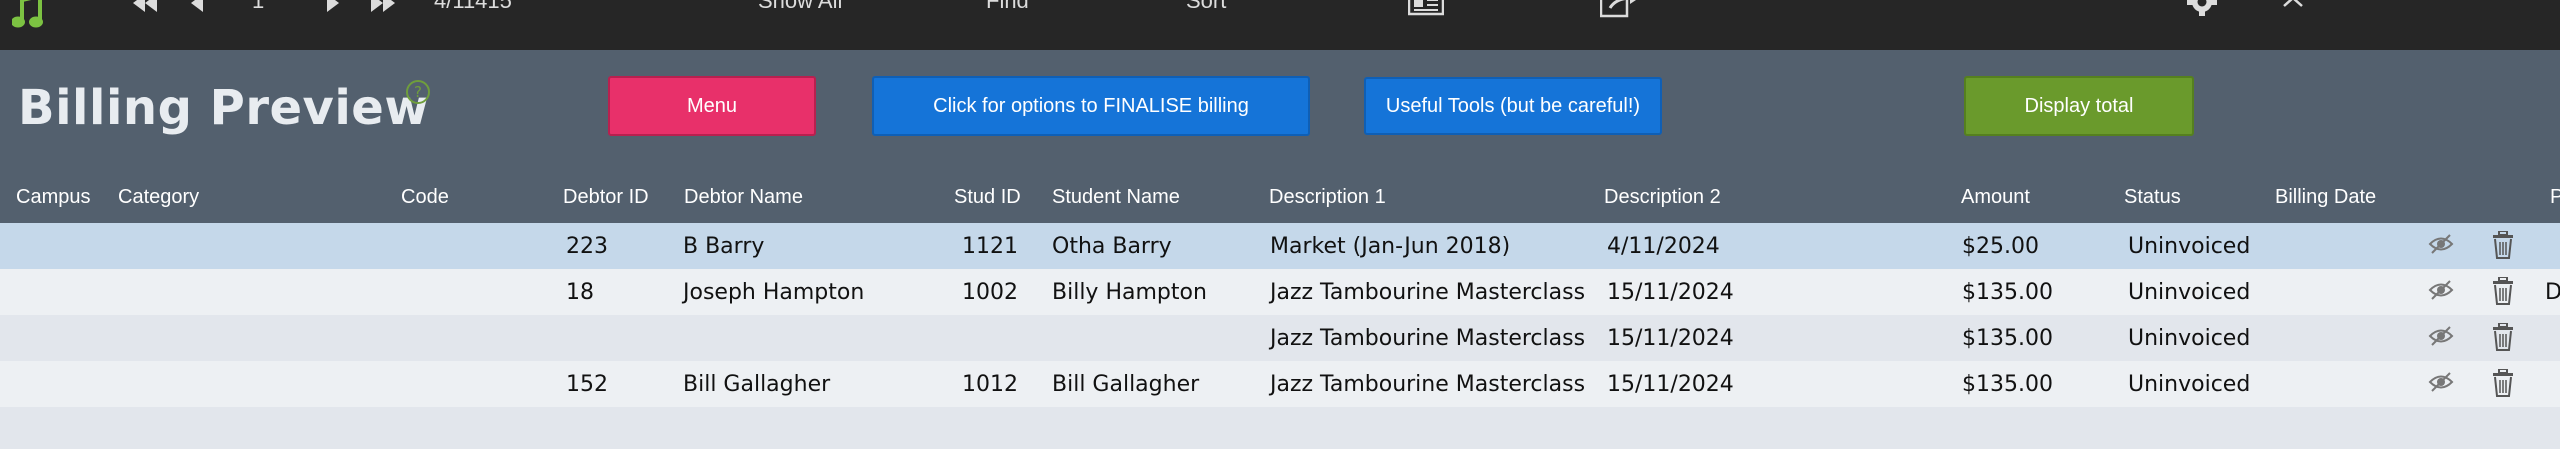 Image resolution: width=2560 pixels, height=449 pixels. Describe the element at coordinates (1390, 246) in the screenshot. I see `description-1-cell: Market (Jan-Jun 2018)` at that location.